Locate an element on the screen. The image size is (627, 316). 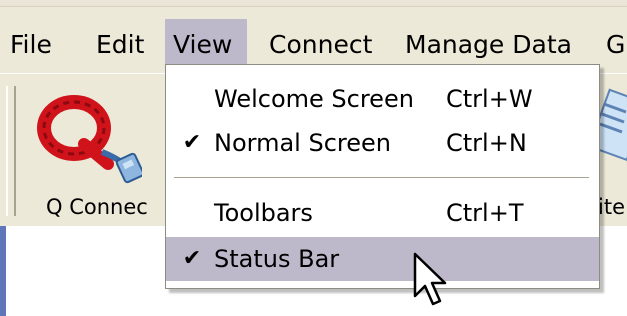
window-left-border is located at coordinates (3, 271).